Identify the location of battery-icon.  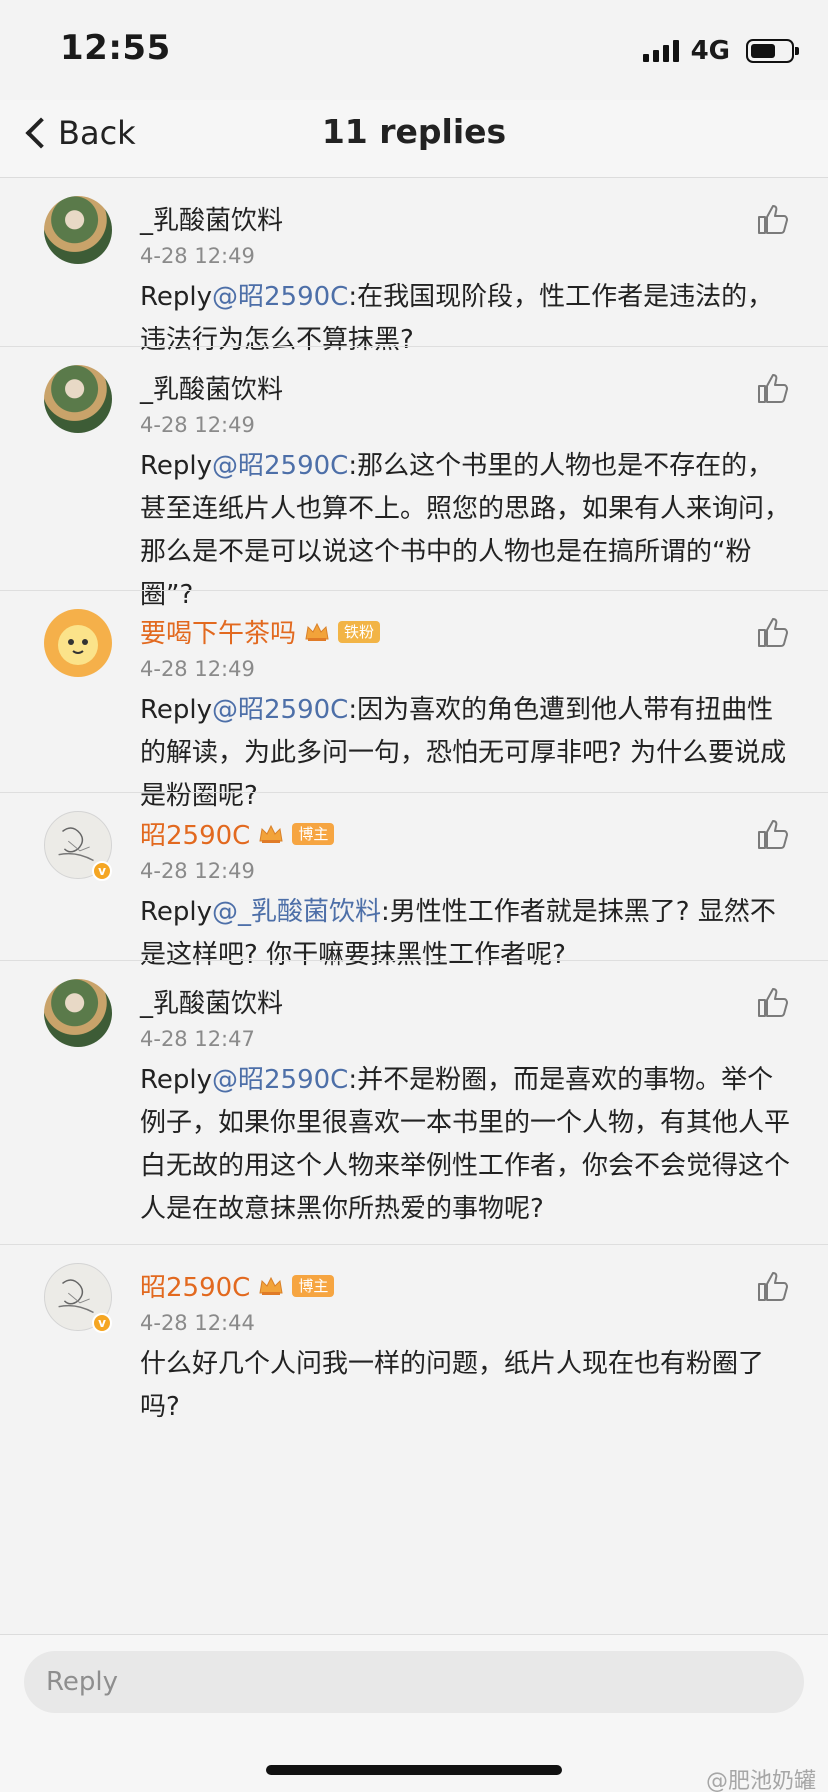
(772, 51).